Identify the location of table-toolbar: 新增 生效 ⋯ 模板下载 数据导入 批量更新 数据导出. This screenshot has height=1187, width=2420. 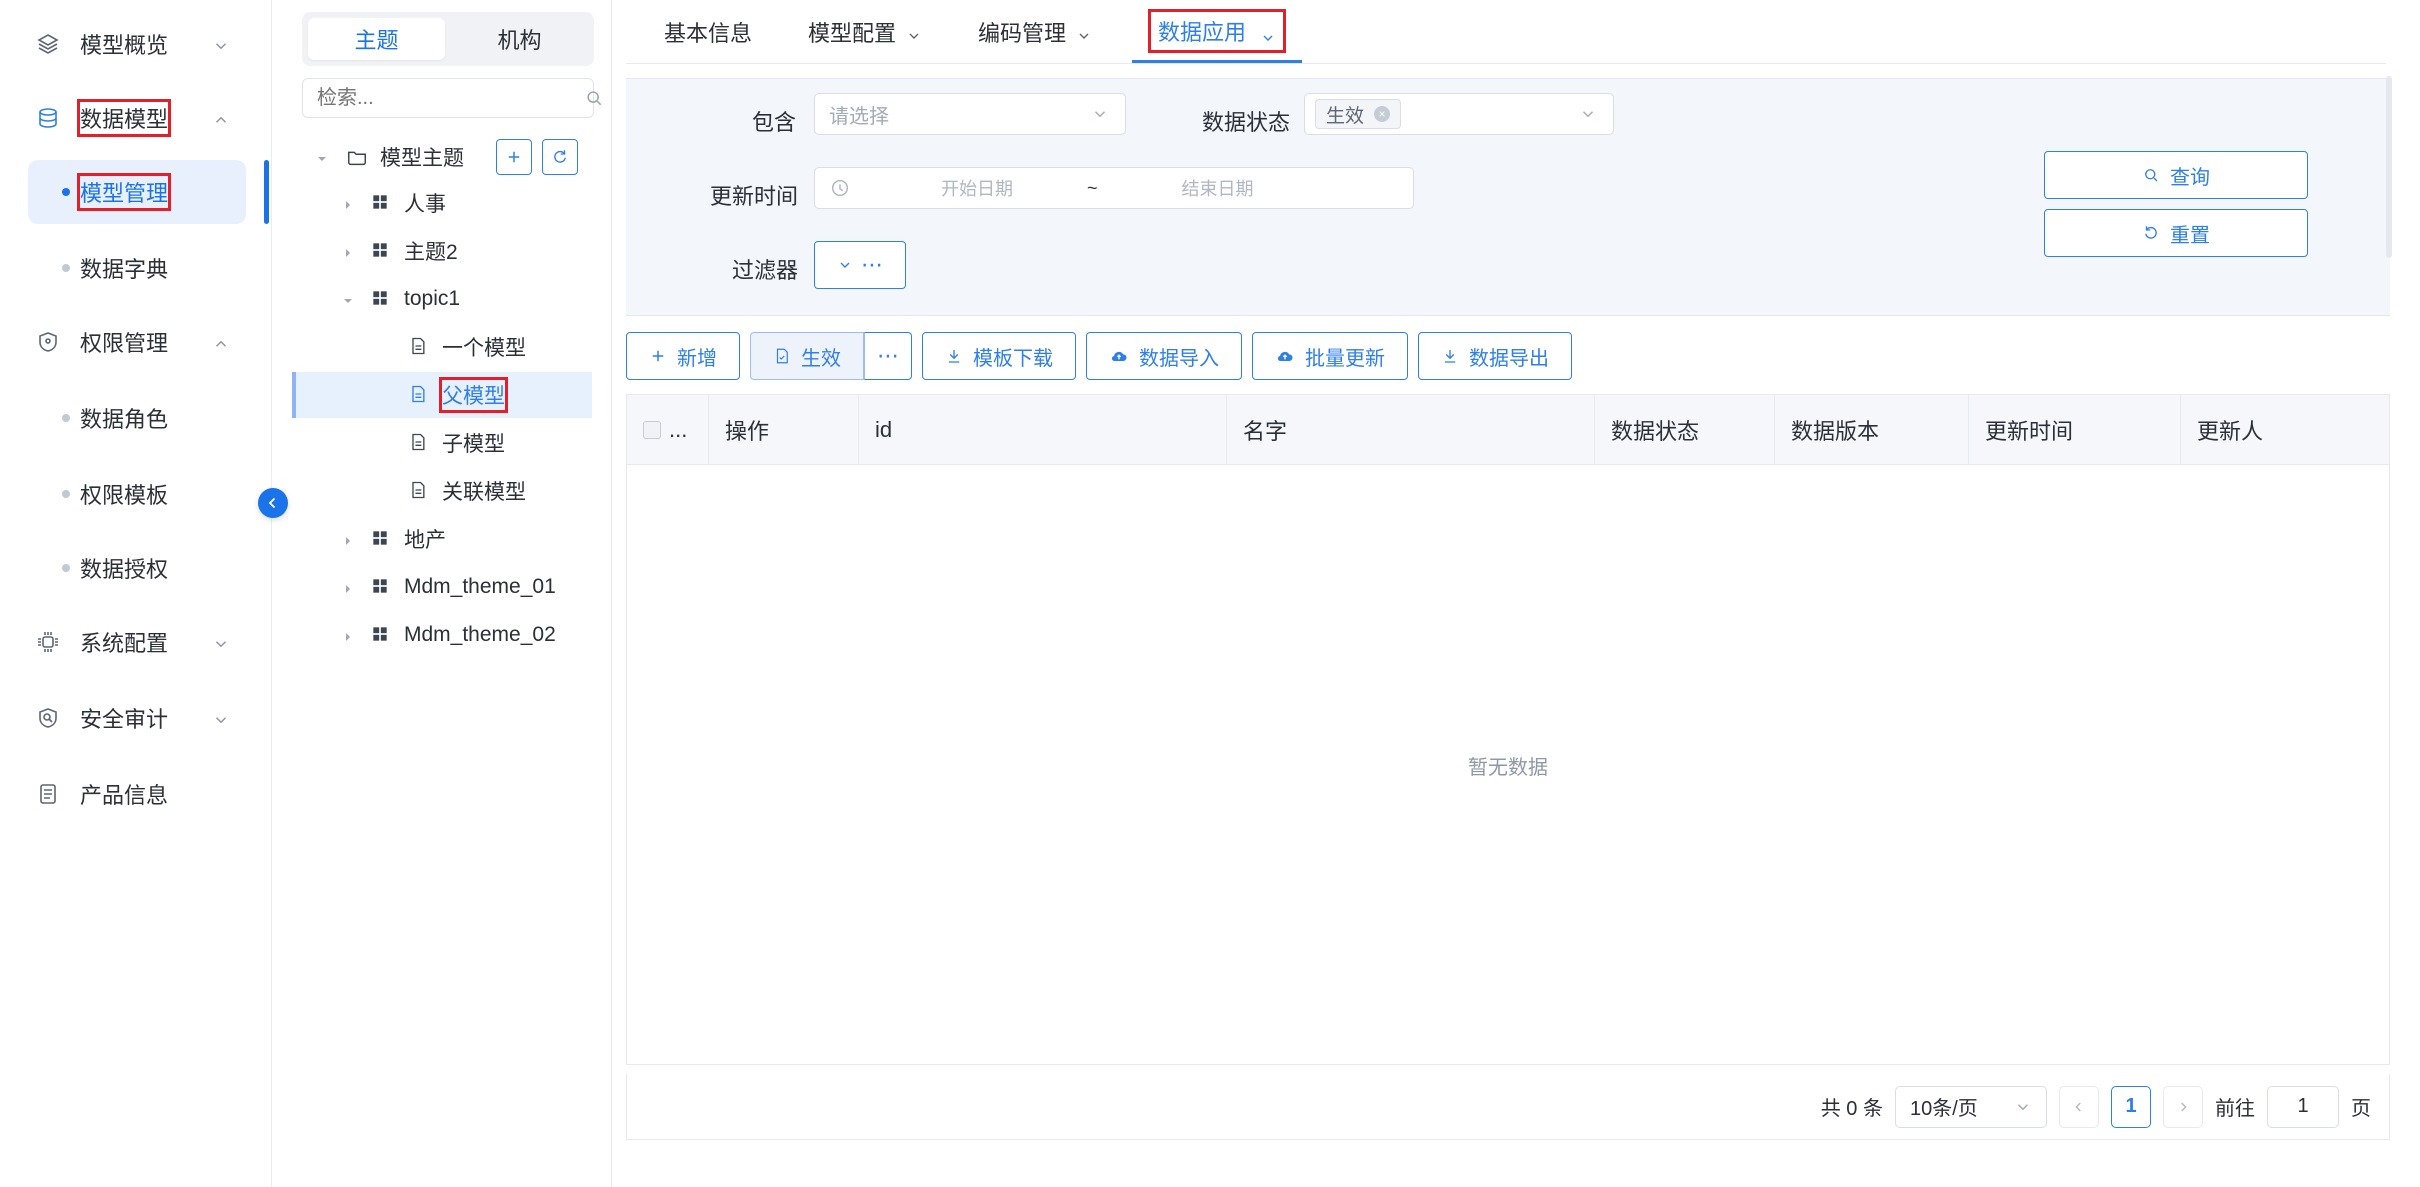
(1099, 356).